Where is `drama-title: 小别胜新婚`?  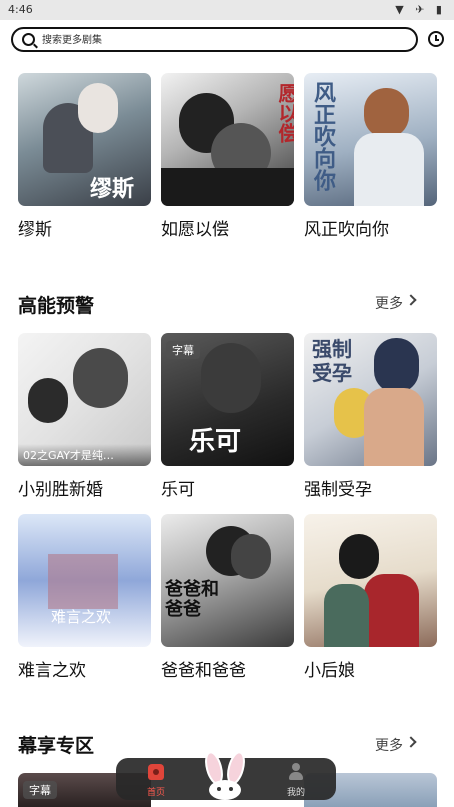
drama-title: 小别胜新婚 is located at coordinates (60, 490).